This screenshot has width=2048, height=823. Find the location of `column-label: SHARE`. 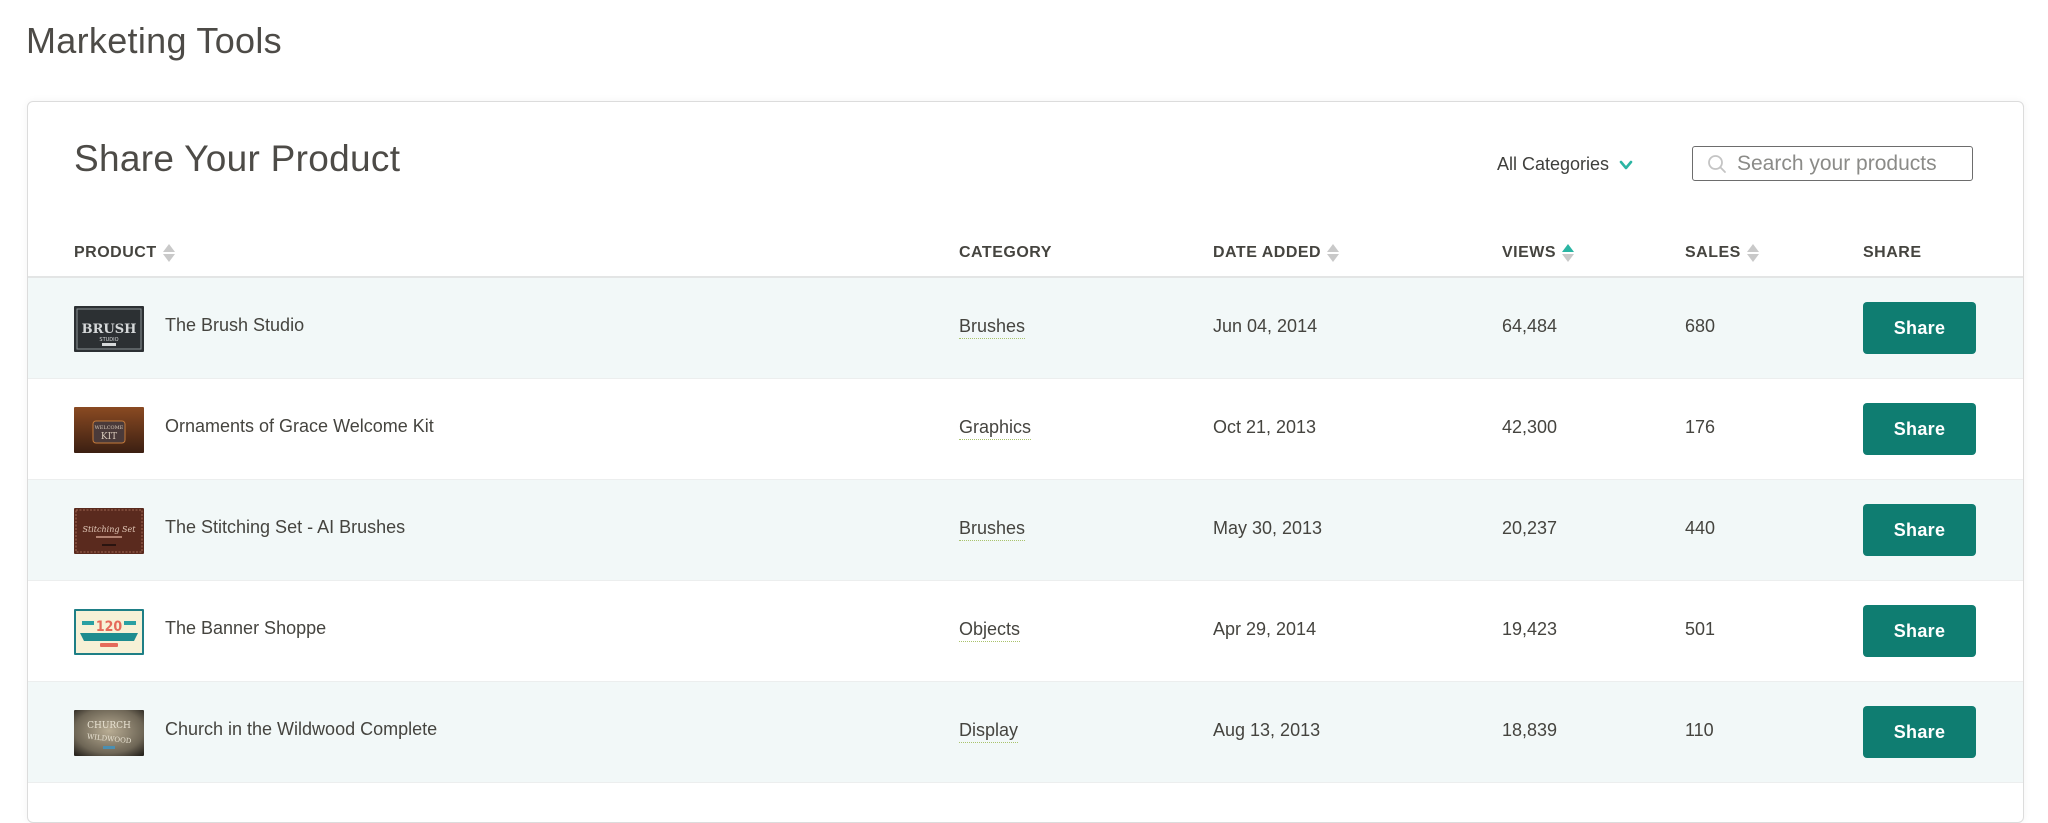

column-label: SHARE is located at coordinates (1892, 252).